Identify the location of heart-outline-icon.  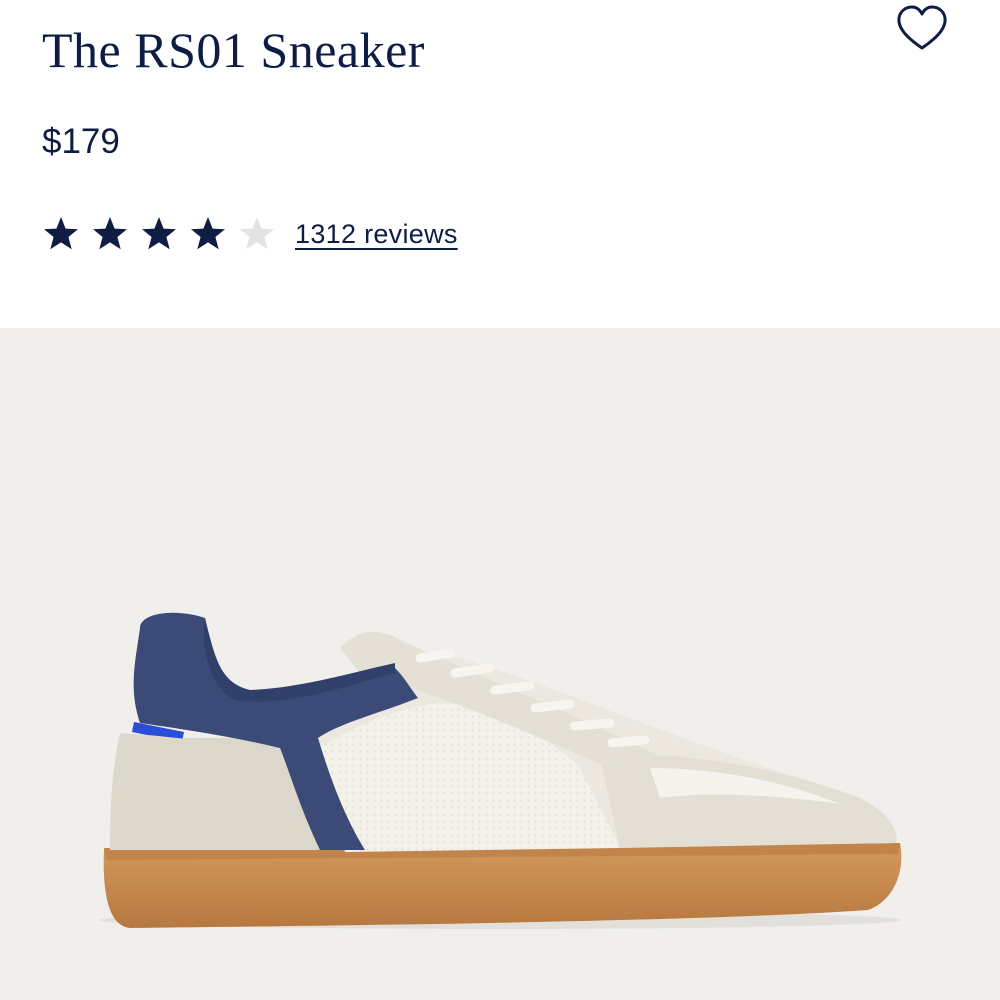
(922, 27).